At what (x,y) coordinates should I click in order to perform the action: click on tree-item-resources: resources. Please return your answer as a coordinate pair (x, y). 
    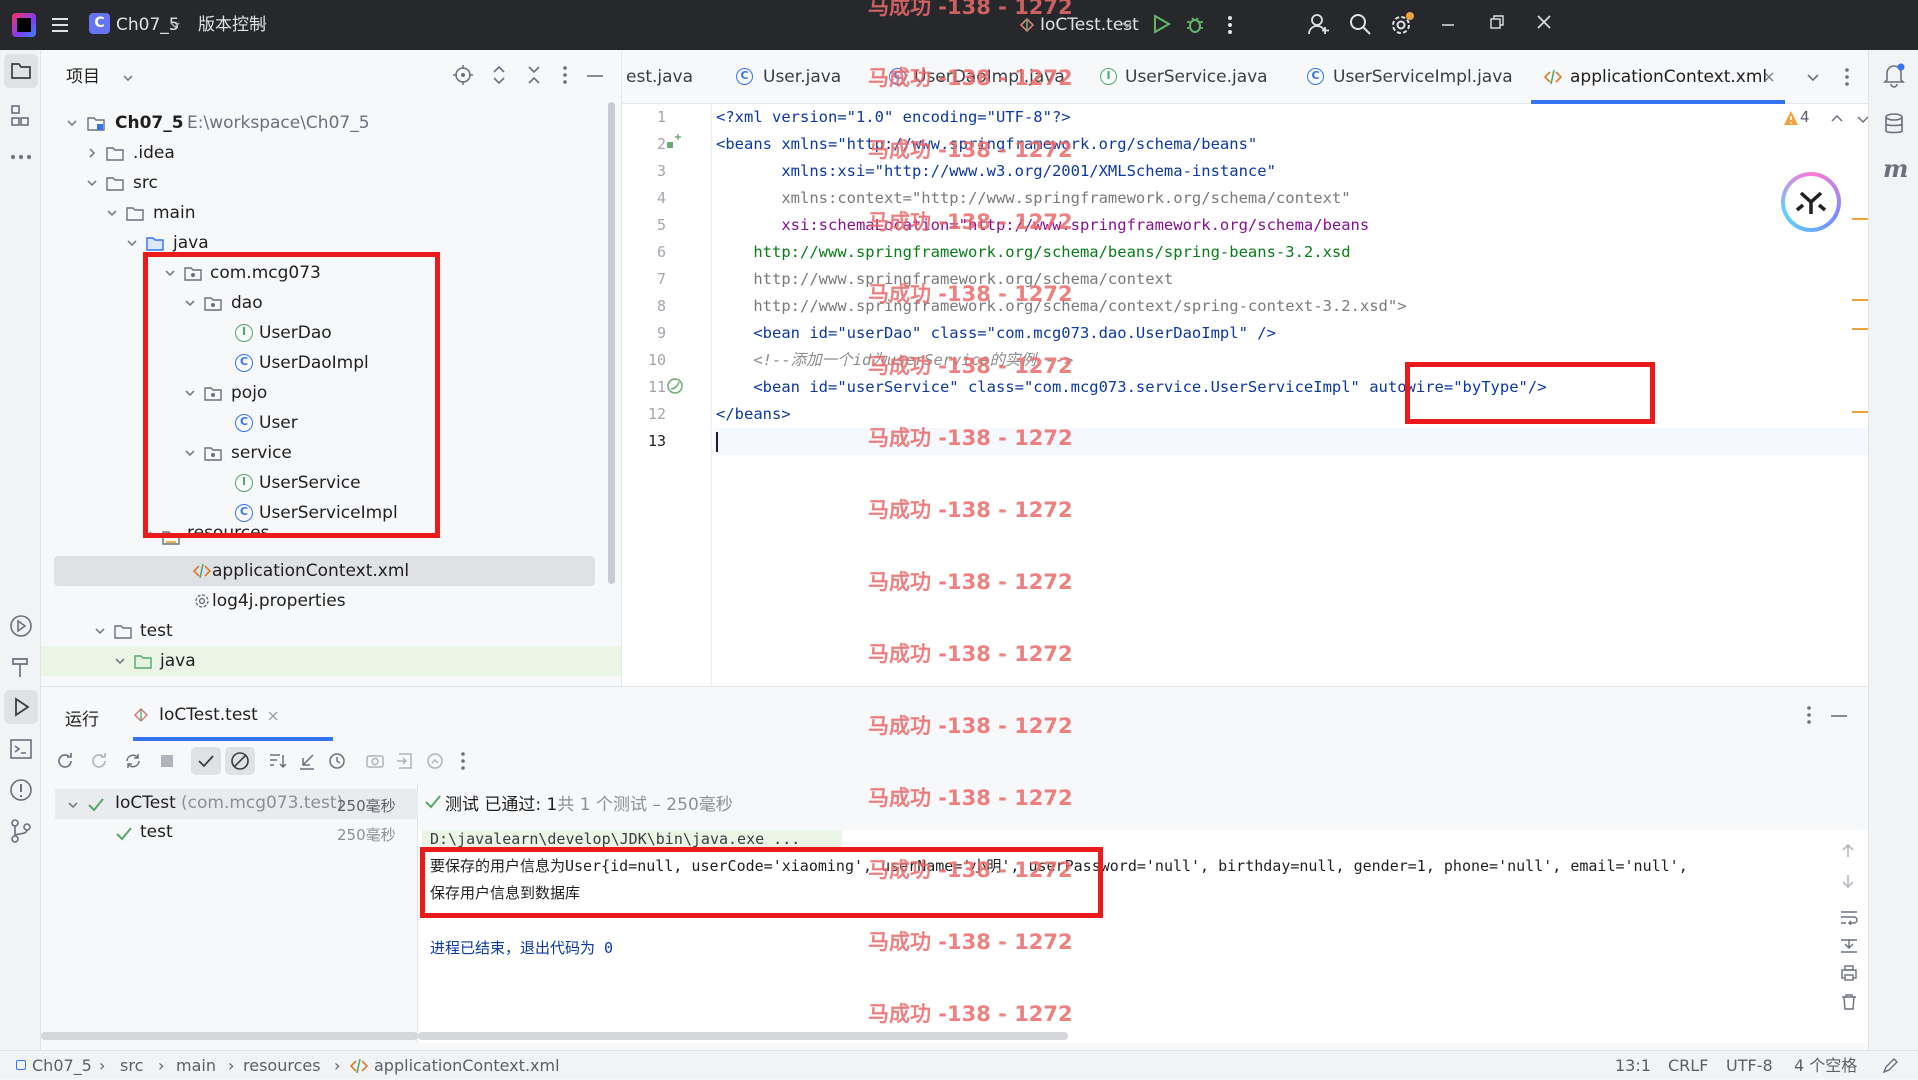
    Looking at the image, I should click on (321, 537).